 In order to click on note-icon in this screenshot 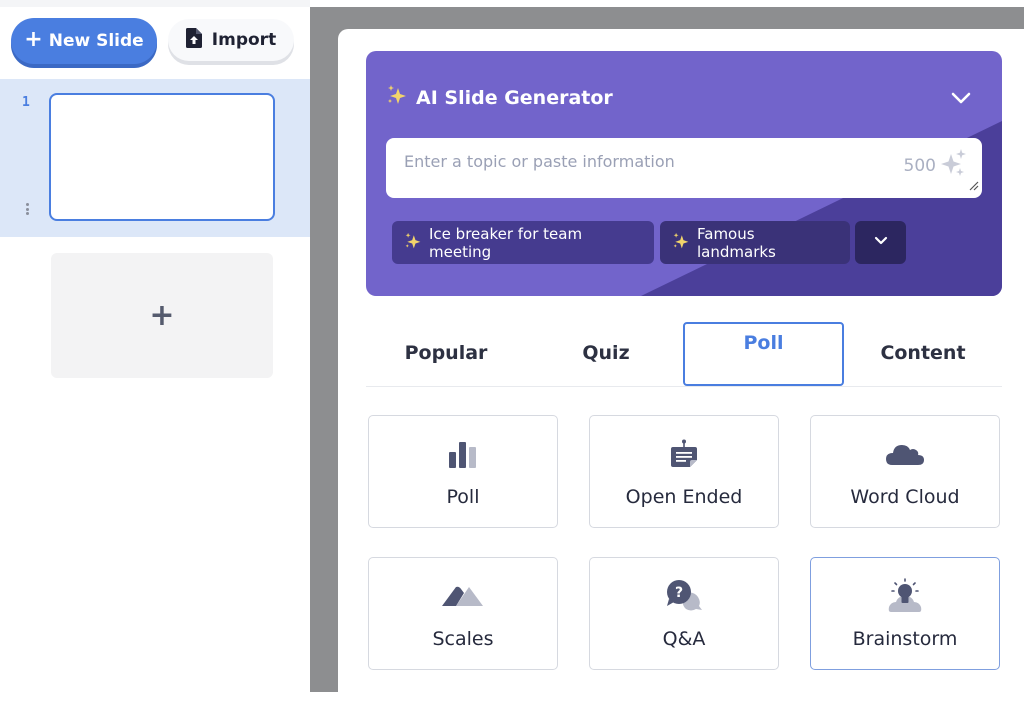, I will do `click(684, 454)`.